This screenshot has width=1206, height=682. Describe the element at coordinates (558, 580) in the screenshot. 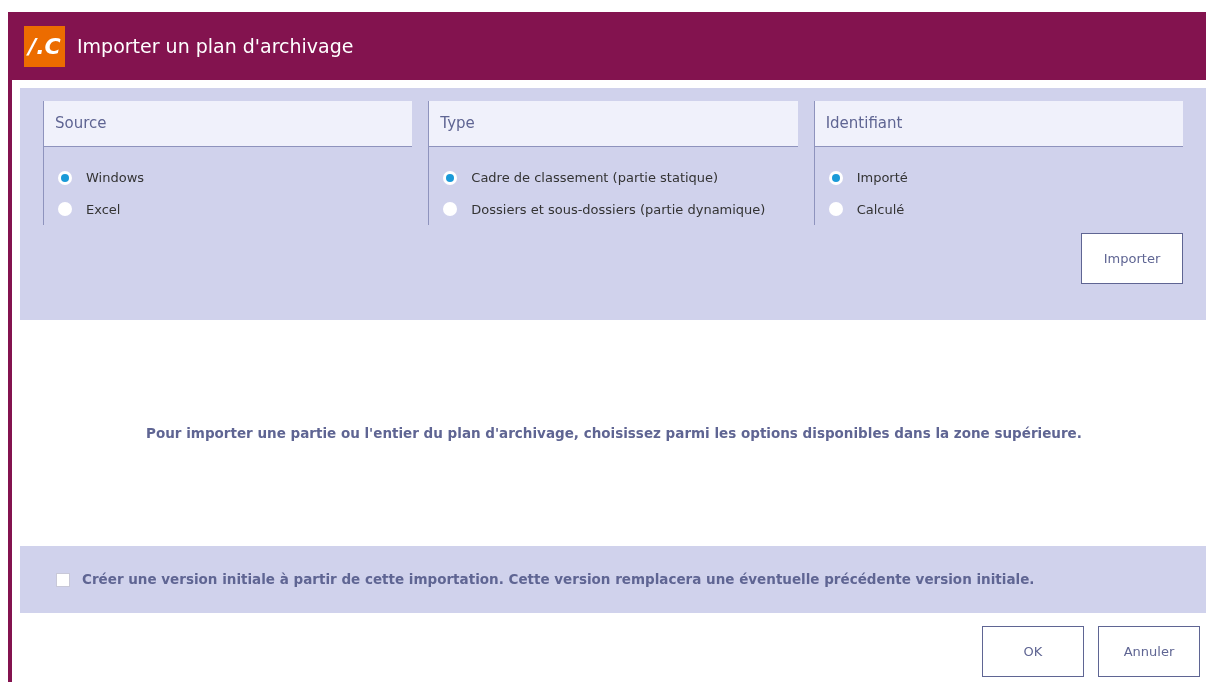

I see `checkbox-label: Créer une version initiale à partir de cette importation. Cette version remplacera une éventuelle précédente version initiale.` at that location.